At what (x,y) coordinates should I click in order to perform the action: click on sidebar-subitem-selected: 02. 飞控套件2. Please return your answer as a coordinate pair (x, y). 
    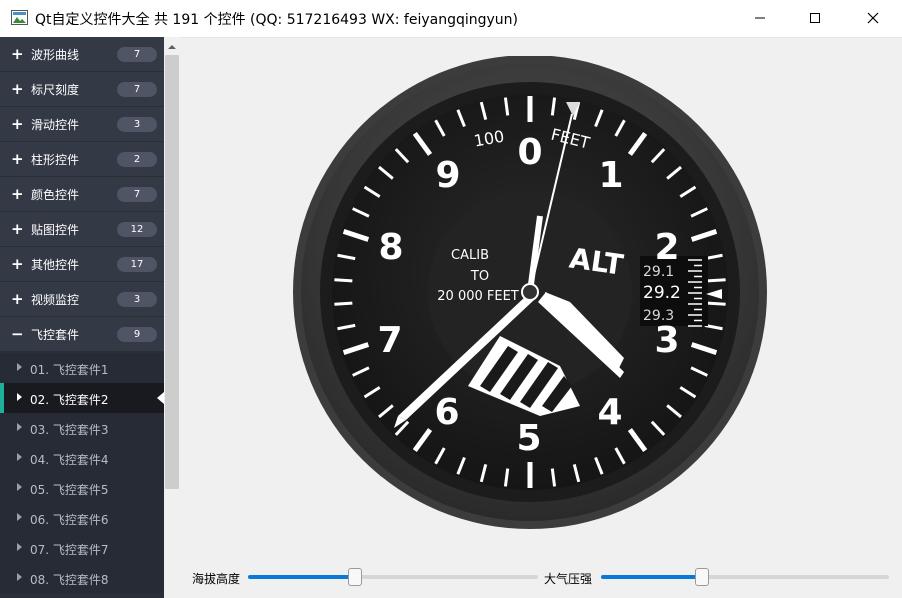
    Looking at the image, I should click on (82, 398).